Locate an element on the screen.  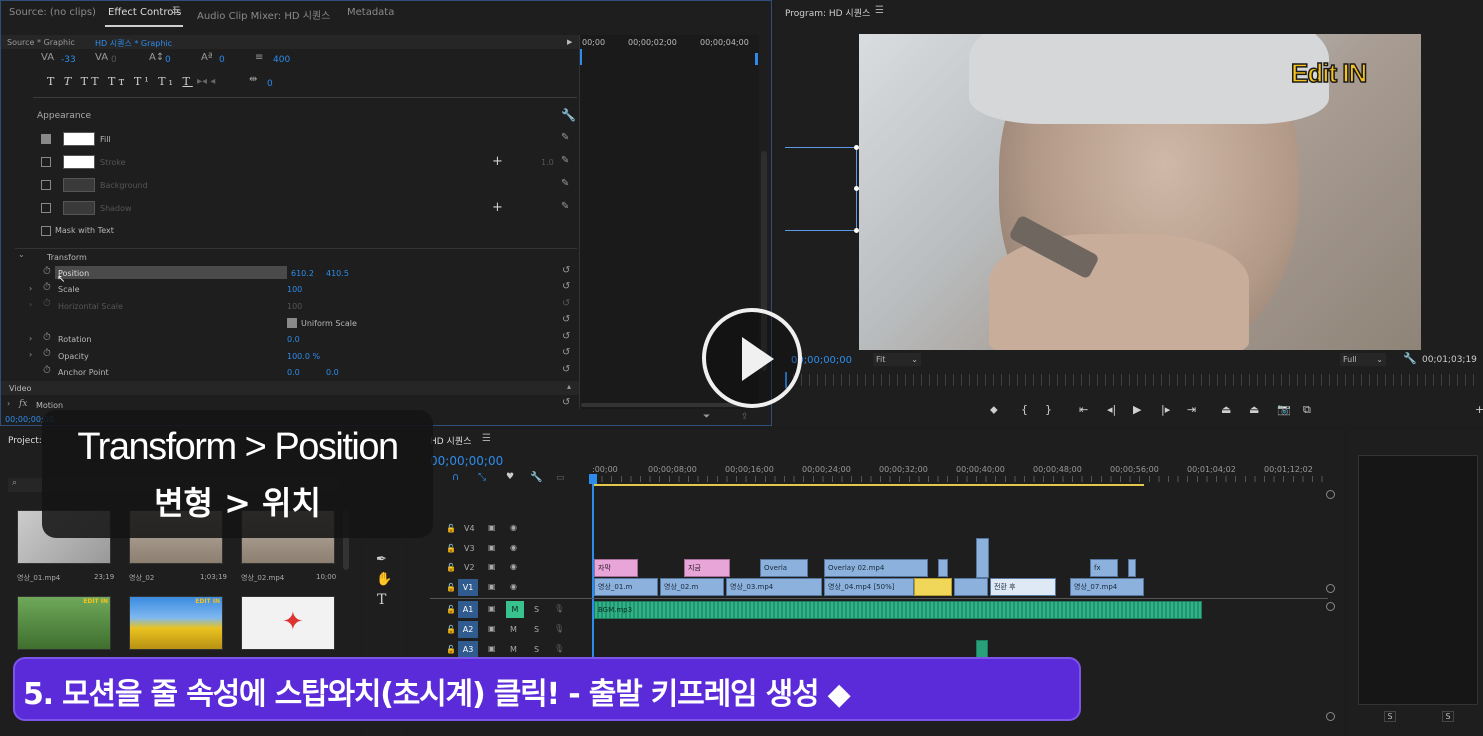
export-icon: ⇪ is located at coordinates (745, 417).